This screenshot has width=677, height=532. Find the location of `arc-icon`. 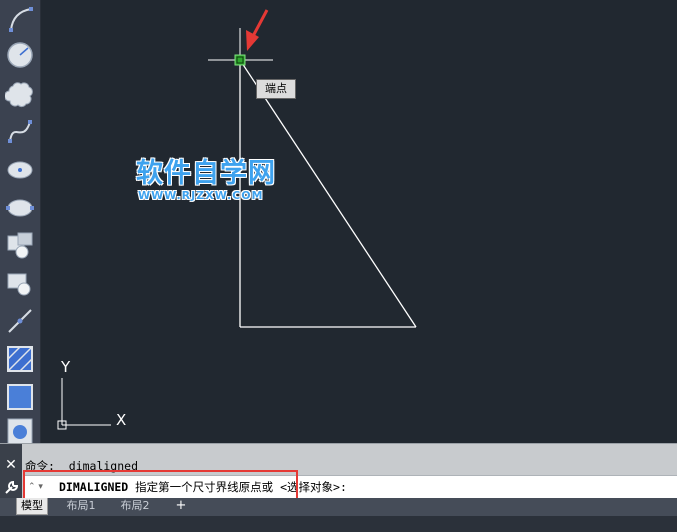

arc-icon is located at coordinates (21, 19).